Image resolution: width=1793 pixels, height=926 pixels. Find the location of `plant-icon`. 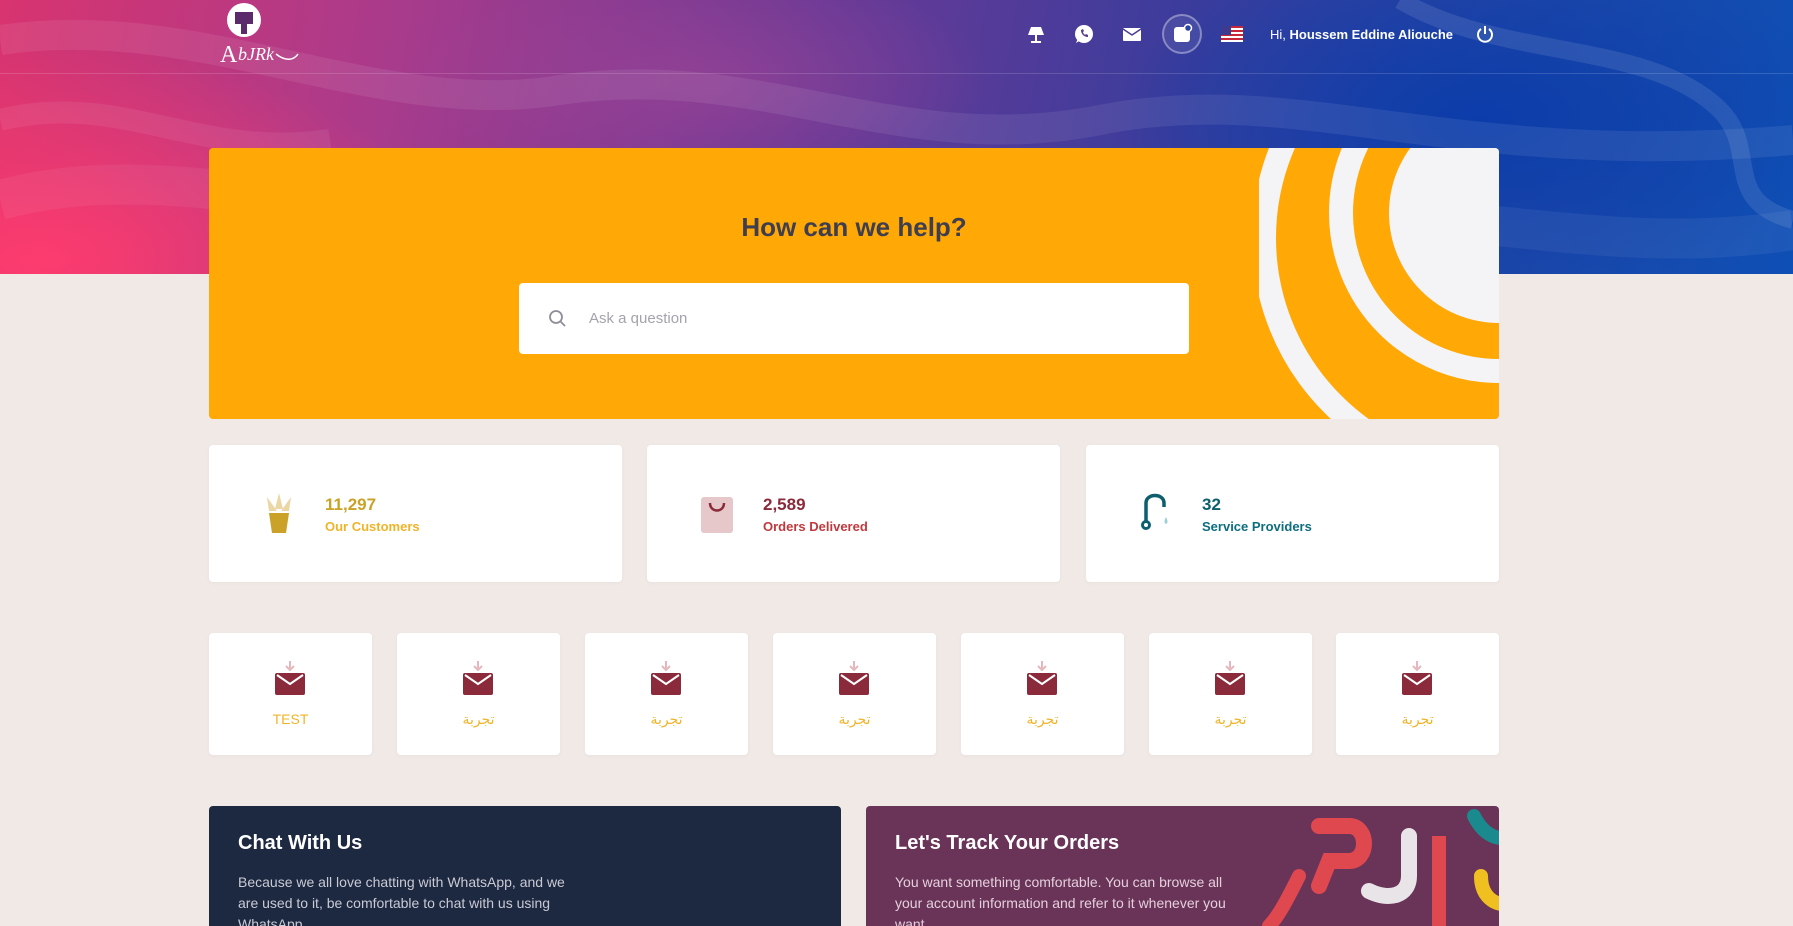

plant-icon is located at coordinates (279, 513).